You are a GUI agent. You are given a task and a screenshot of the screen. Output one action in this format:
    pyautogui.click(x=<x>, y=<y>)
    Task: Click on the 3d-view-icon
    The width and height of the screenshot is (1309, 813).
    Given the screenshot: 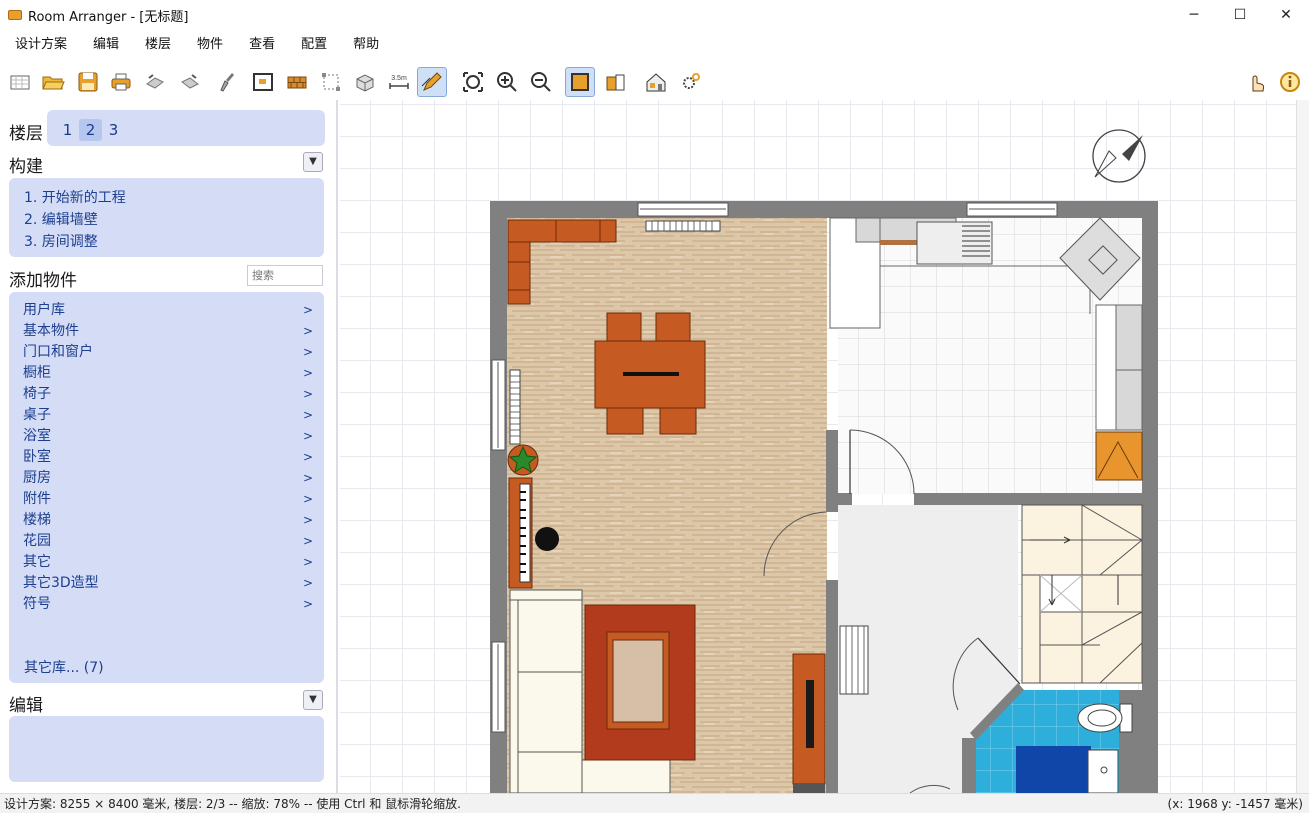 What is the action you would take?
    pyautogui.click(x=615, y=82)
    